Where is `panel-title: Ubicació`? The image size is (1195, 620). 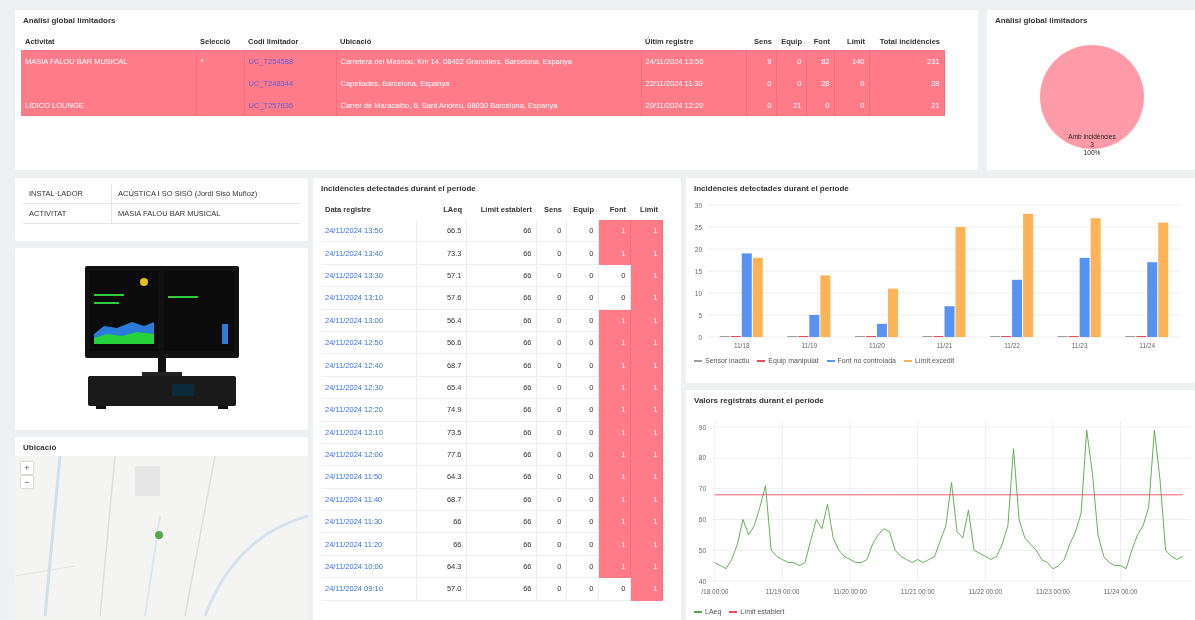 panel-title: Ubicació is located at coordinates (40, 448).